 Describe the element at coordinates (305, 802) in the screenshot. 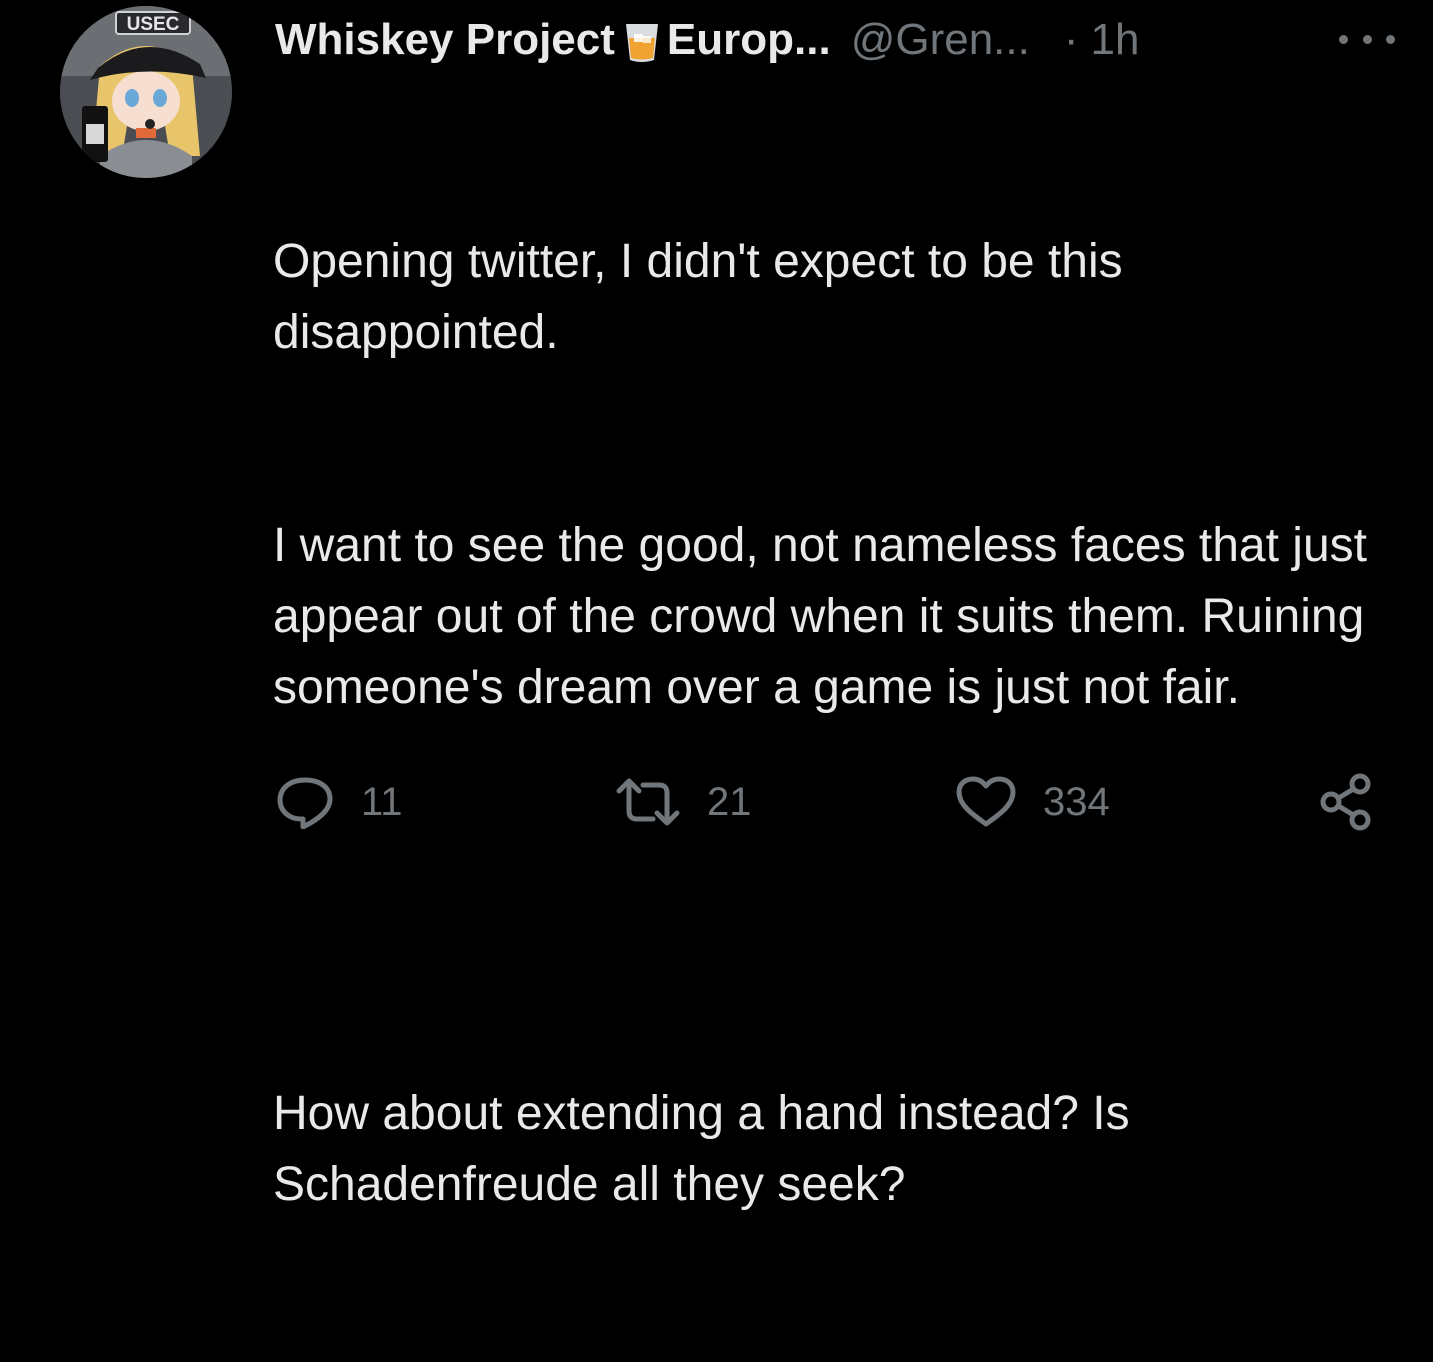

I see `reply-bubble-icon` at that location.